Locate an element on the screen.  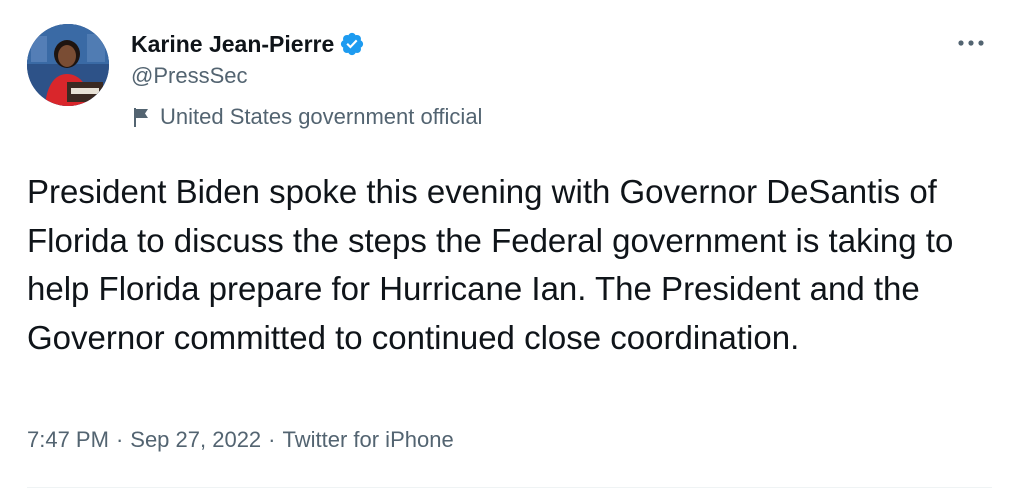
flag-icon is located at coordinates (141, 117).